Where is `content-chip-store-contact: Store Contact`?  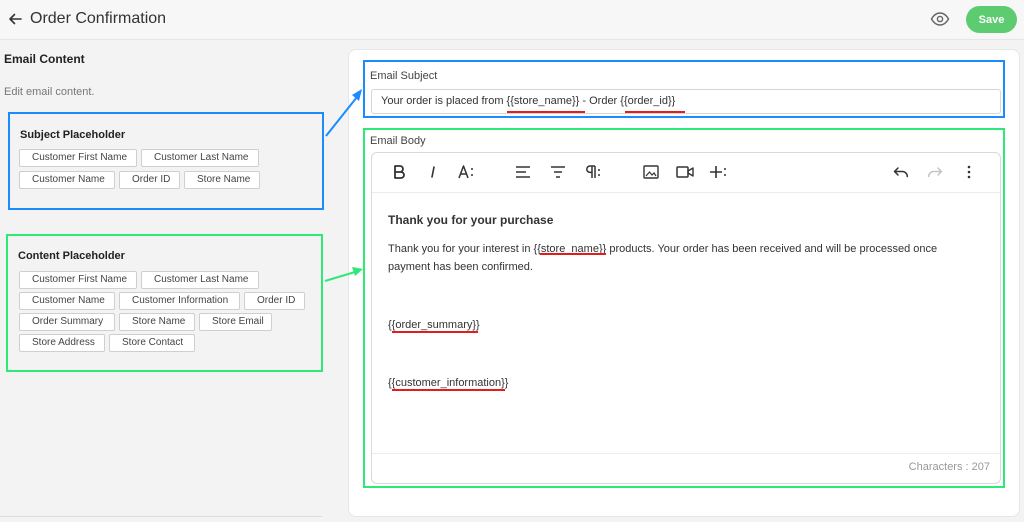 content-chip-store-contact: Store Contact is located at coordinates (152, 343).